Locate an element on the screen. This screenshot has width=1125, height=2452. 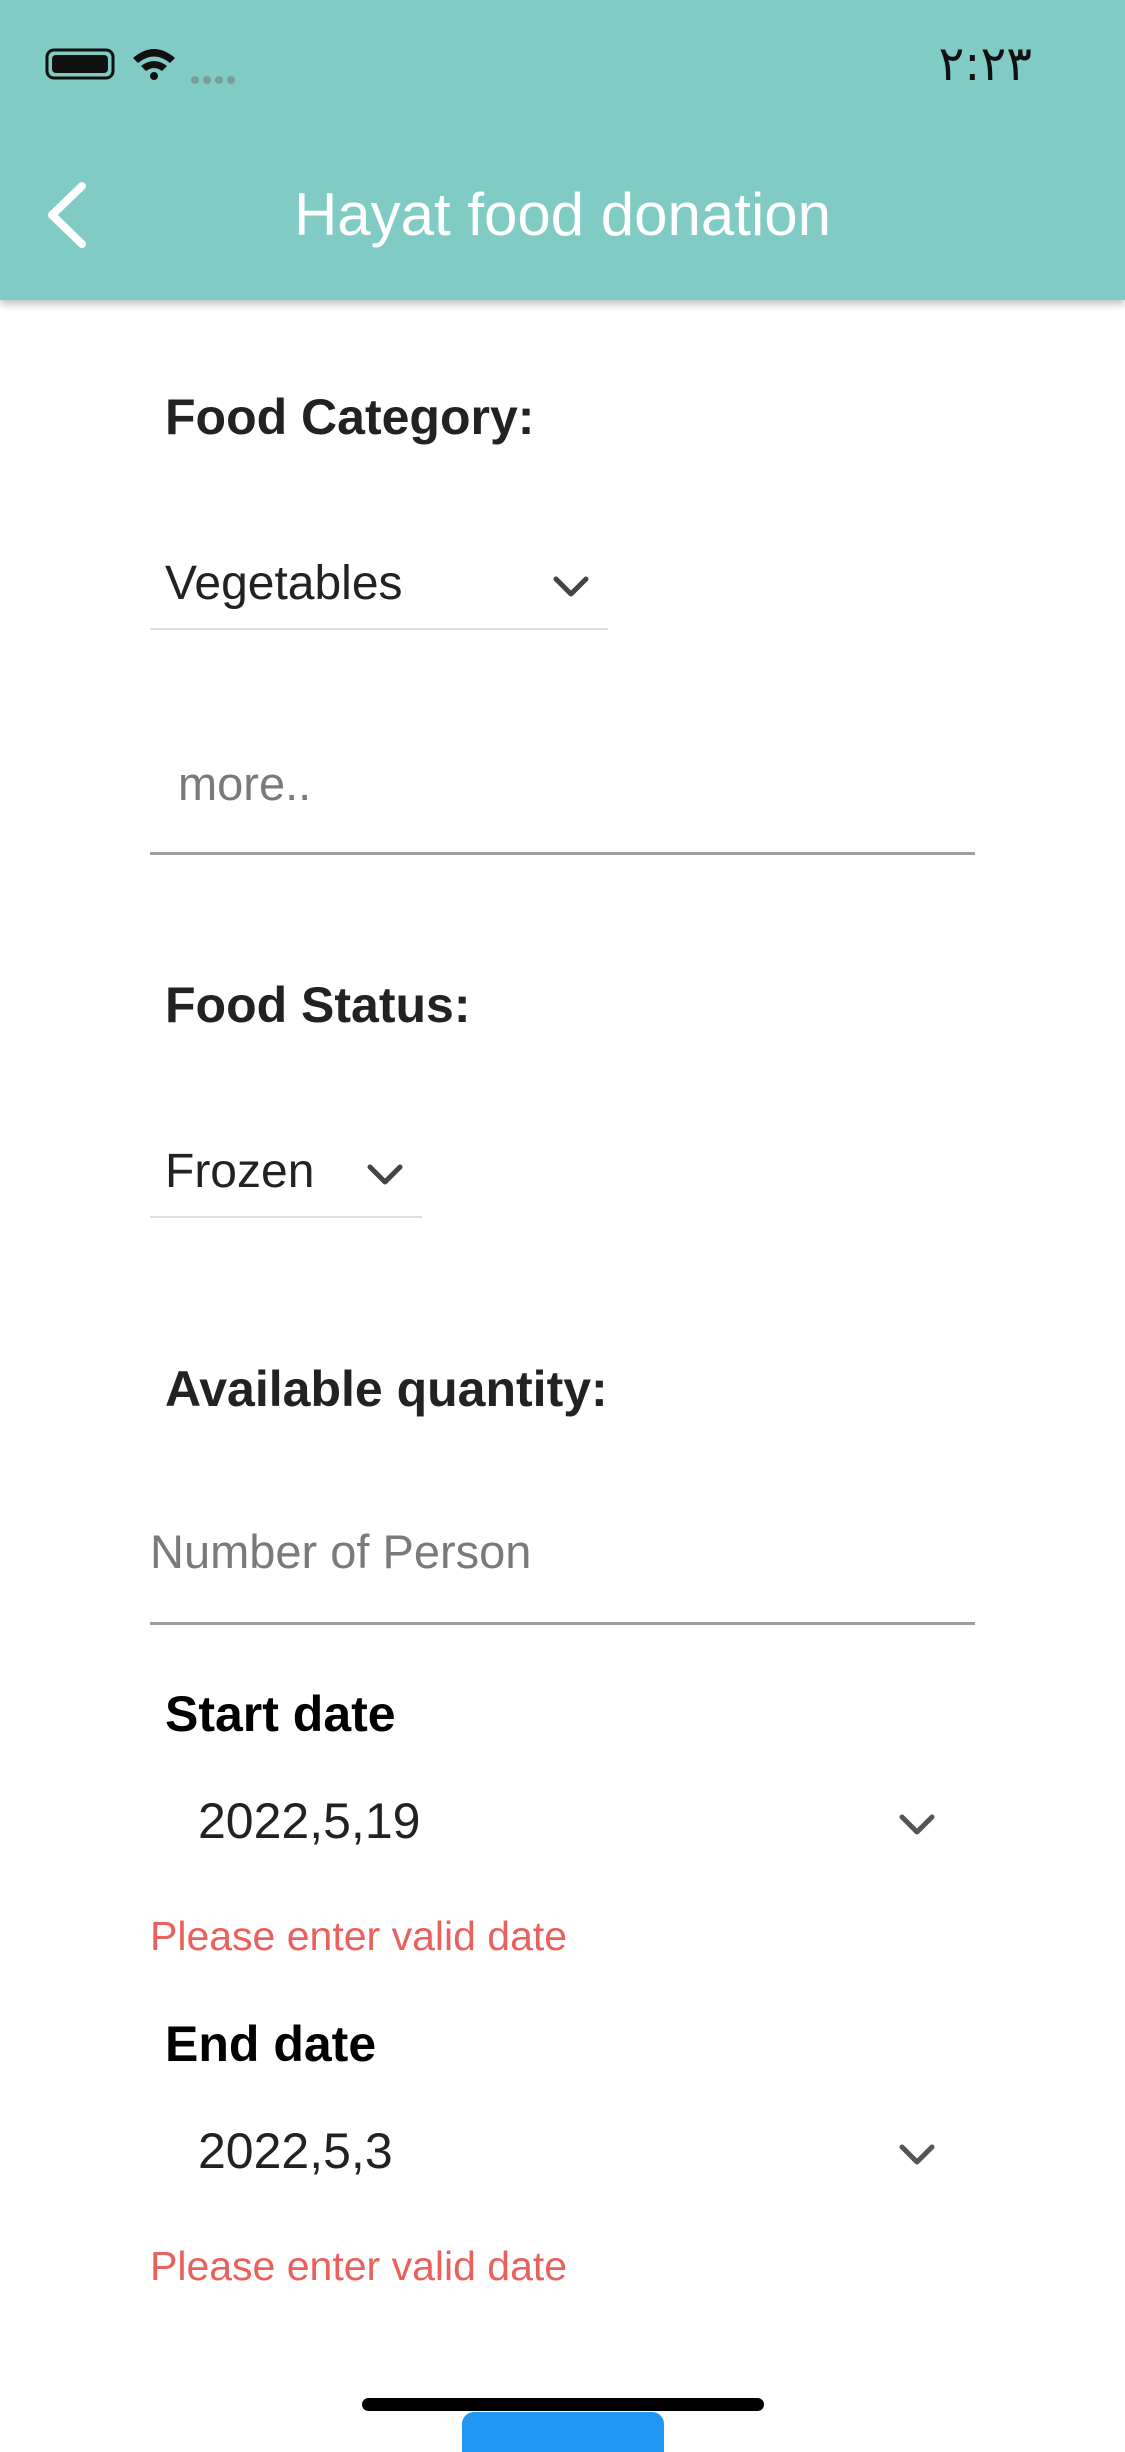
more-field is located at coordinates (576, 802).